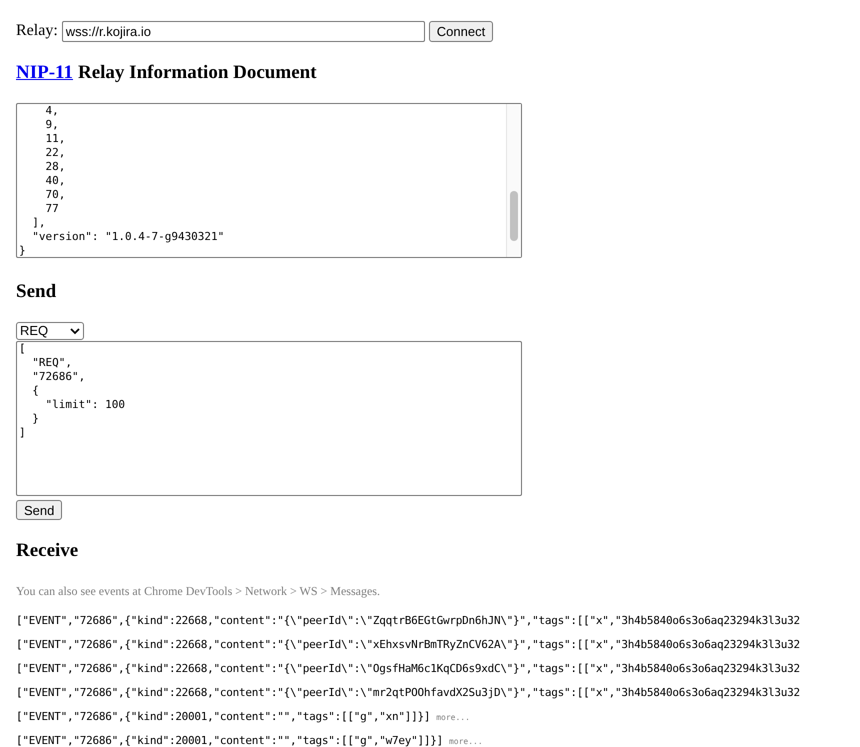 This screenshot has height=747, width=860. Describe the element at coordinates (37, 31) in the screenshot. I see `relay-label: Relay:` at that location.